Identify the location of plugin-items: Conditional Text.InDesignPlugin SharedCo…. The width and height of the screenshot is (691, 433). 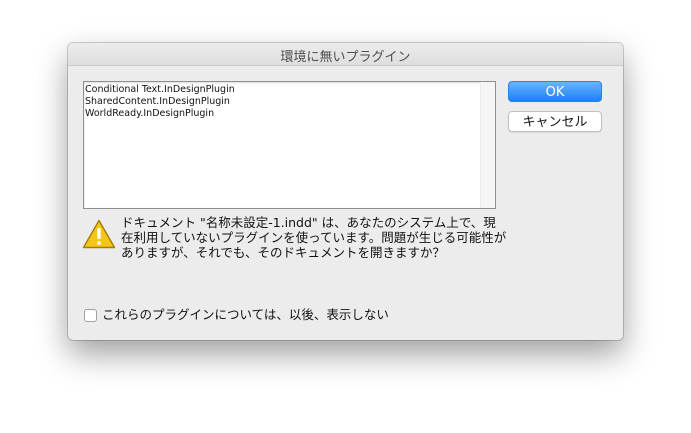
(289, 101).